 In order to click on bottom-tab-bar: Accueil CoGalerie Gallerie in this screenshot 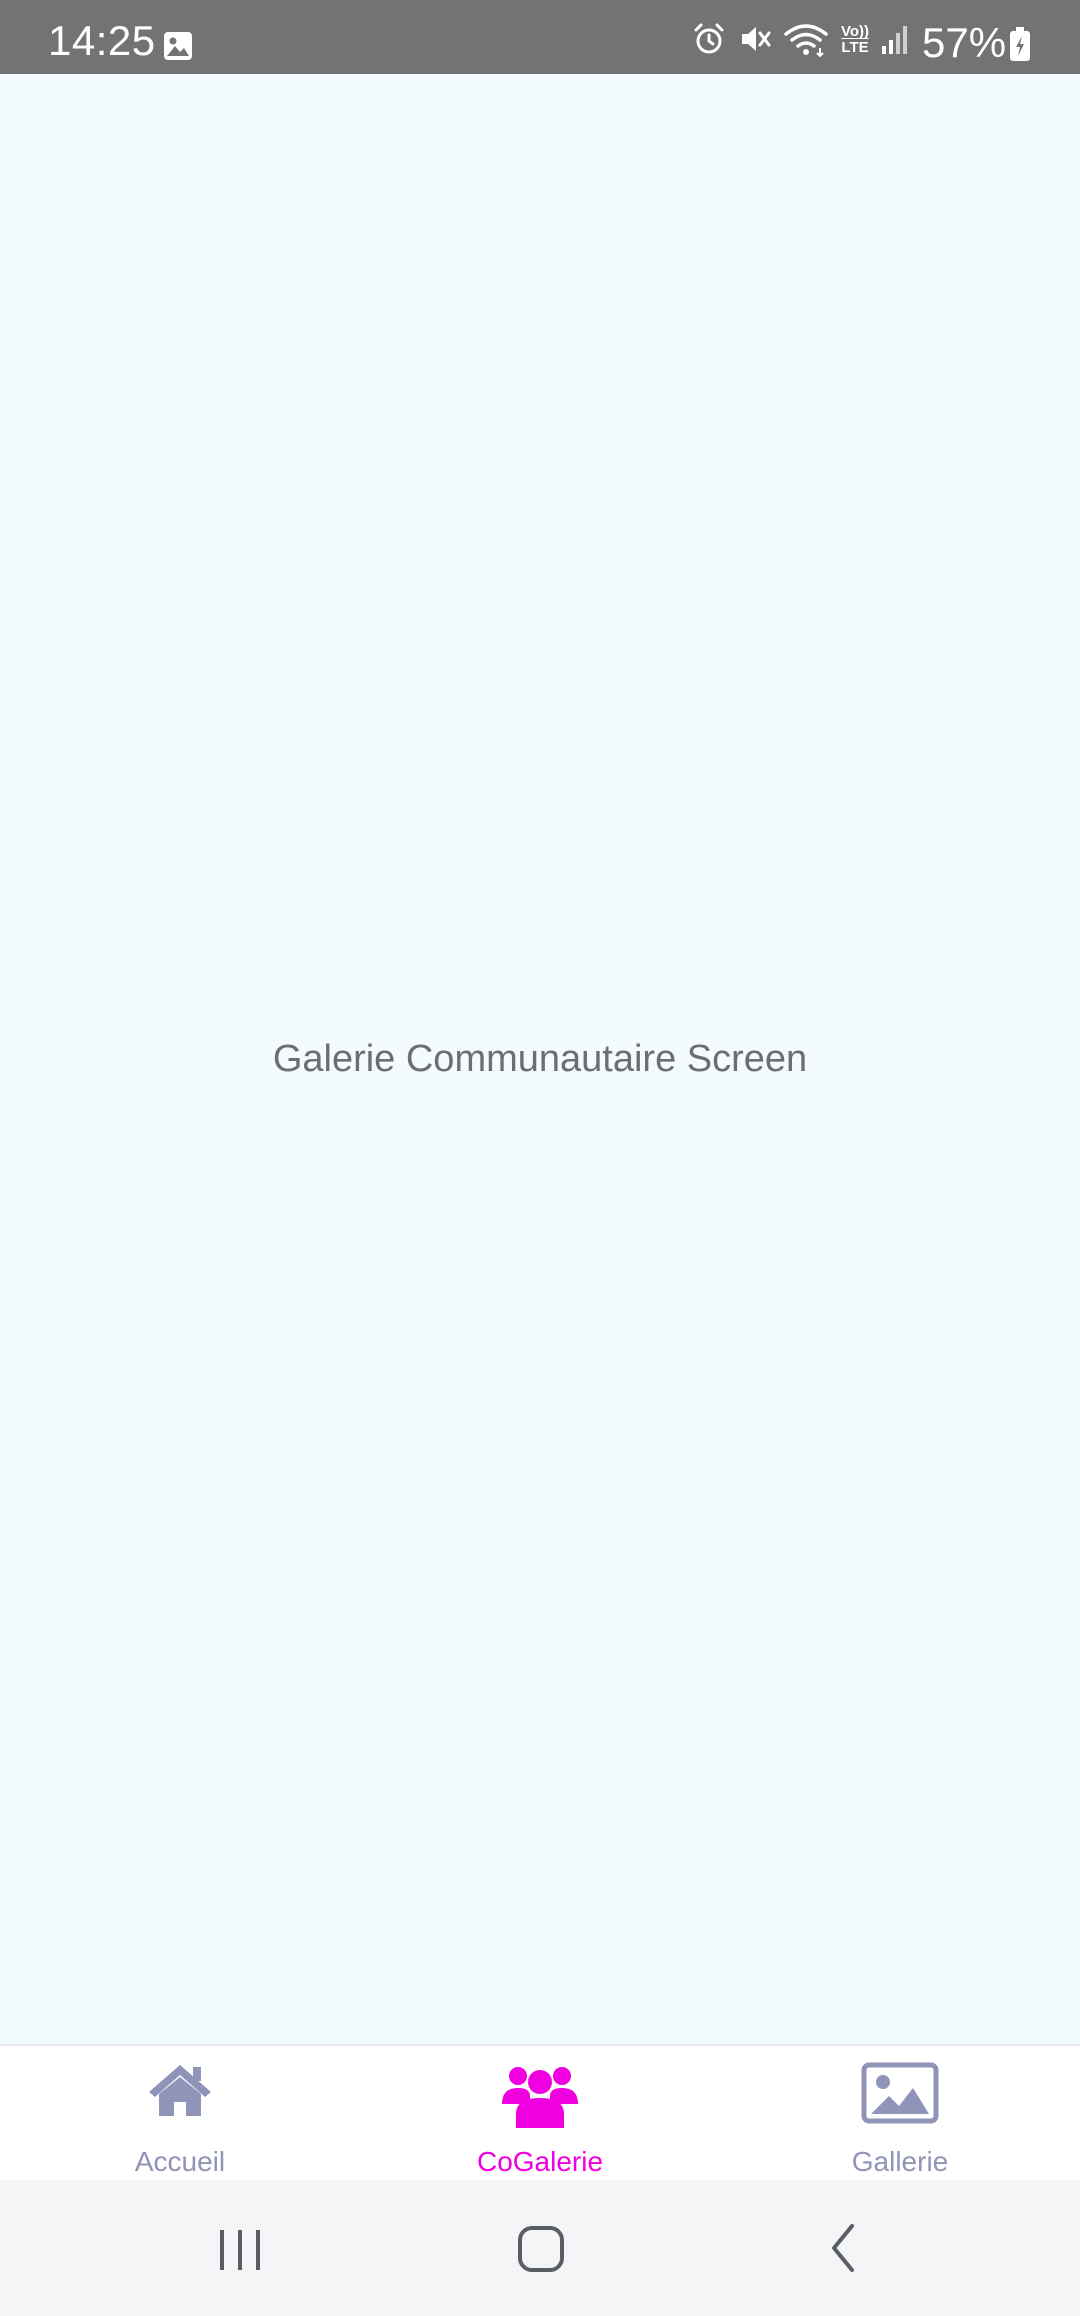, I will do `click(540, 2112)`.